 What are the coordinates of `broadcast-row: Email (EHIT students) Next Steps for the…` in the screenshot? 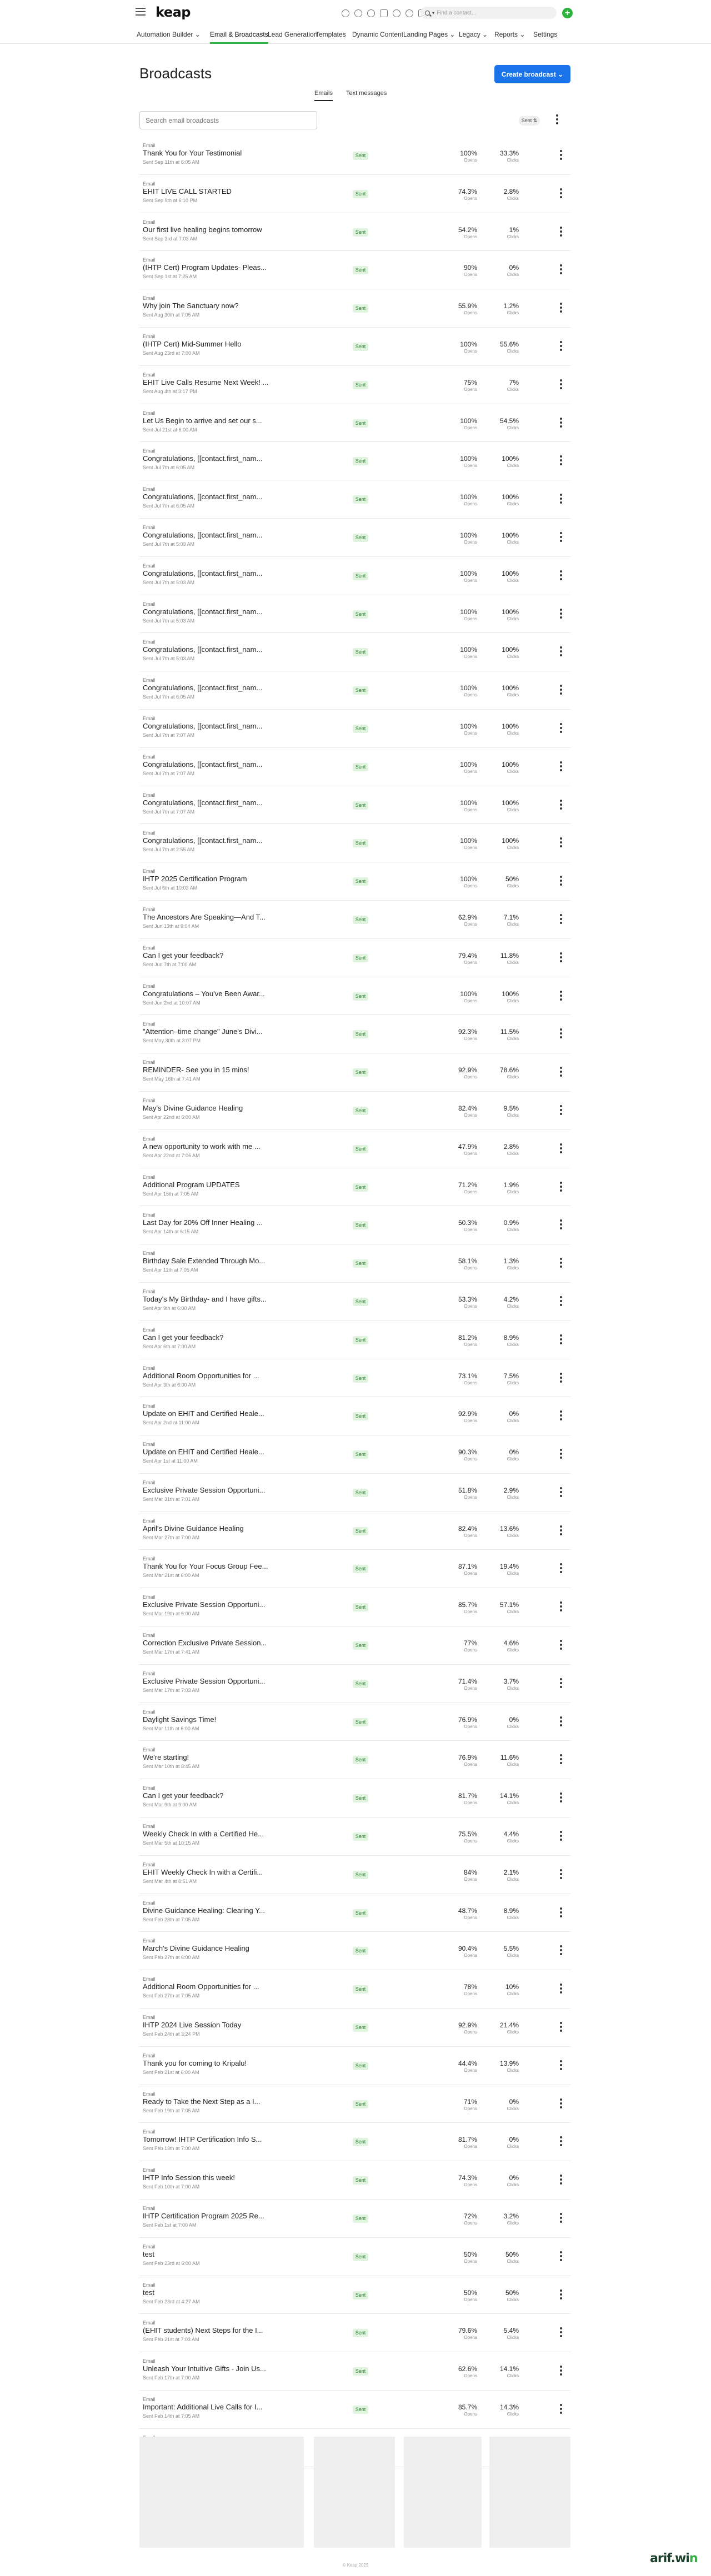 It's located at (354, 2333).